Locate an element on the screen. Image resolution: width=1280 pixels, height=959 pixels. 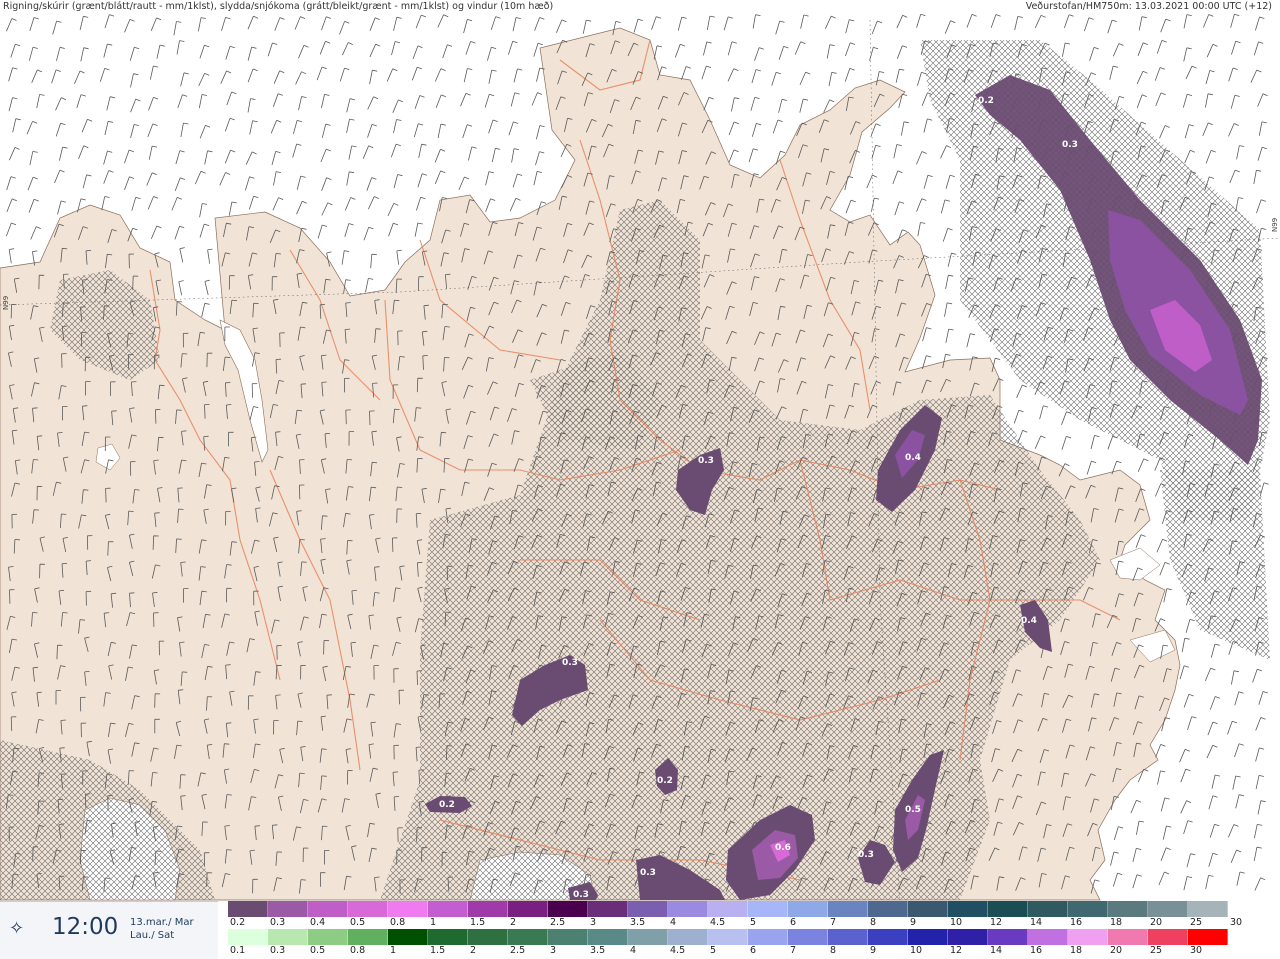
date-line-2: Lau./ Sat is located at coordinates (152, 935).